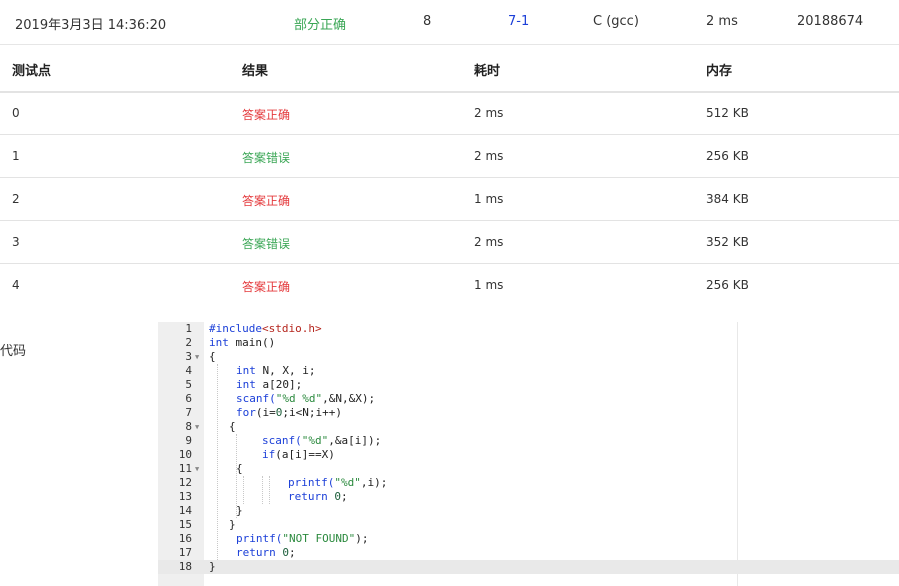 This screenshot has width=899, height=586. Describe the element at coordinates (449, 285) in the screenshot. I see `table-row: 4 答案正确 1 ms 256 KB` at that location.